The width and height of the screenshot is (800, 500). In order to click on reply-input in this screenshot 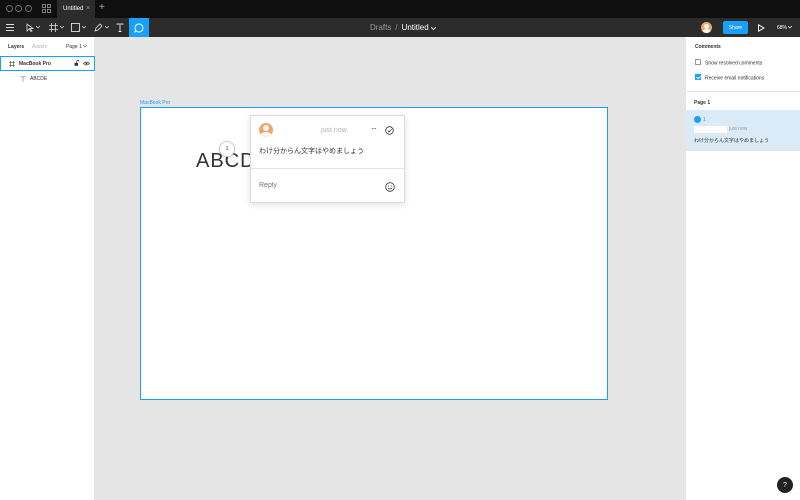, I will do `click(314, 185)`.